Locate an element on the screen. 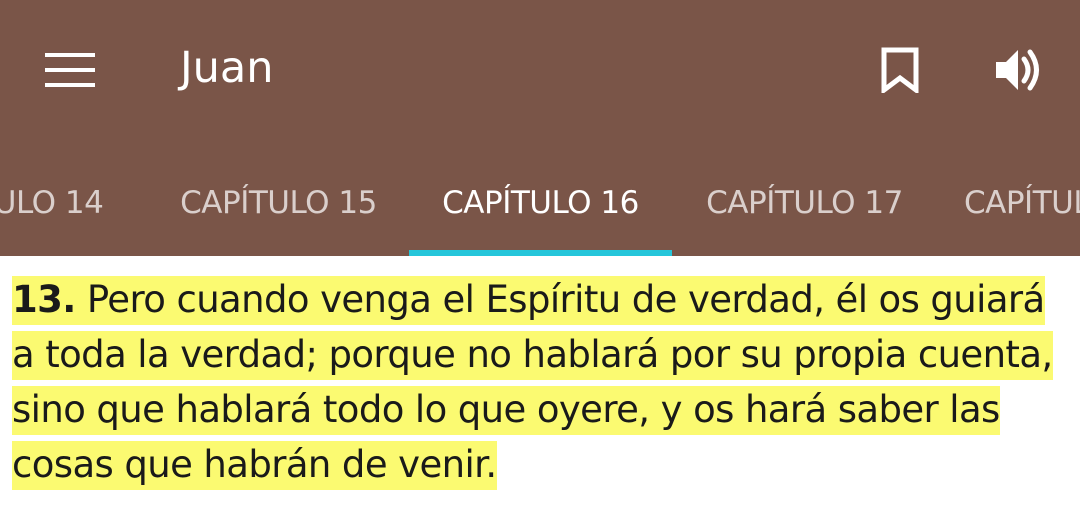 Image resolution: width=1080 pixels, height=522 pixels. tab-chapter-14: CAPÍTULO 14 is located at coordinates (70, 203).